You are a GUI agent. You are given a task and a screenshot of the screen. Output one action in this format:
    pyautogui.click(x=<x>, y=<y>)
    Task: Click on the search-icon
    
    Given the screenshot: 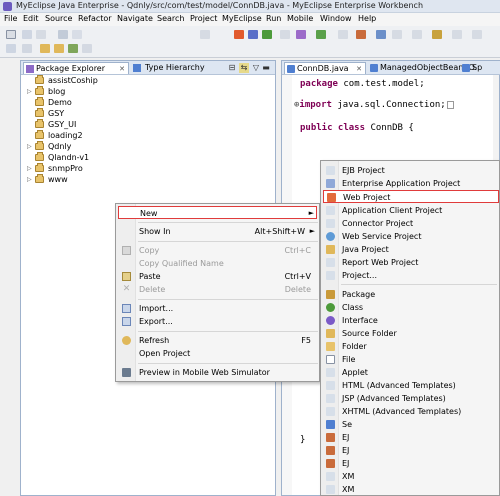 What is the action you would take?
    pyautogui.click(x=381, y=34)
    